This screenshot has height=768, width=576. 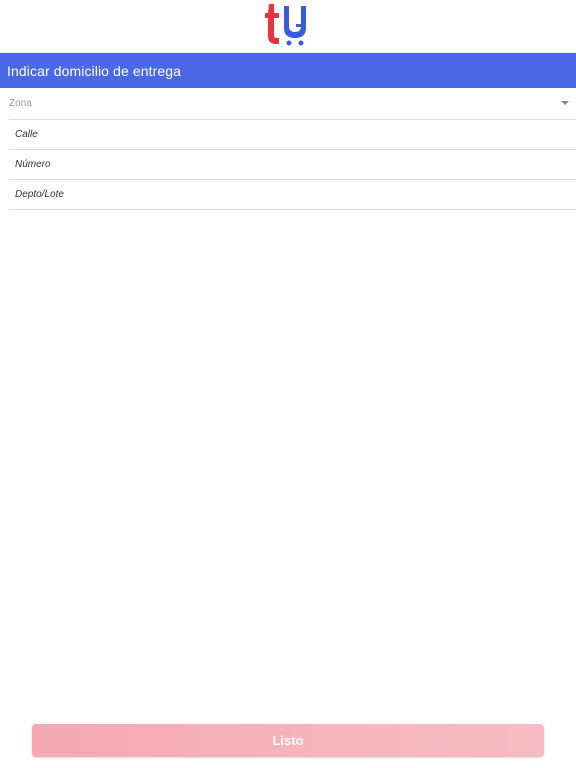 I want to click on zona-select: Zona, so click(x=292, y=104).